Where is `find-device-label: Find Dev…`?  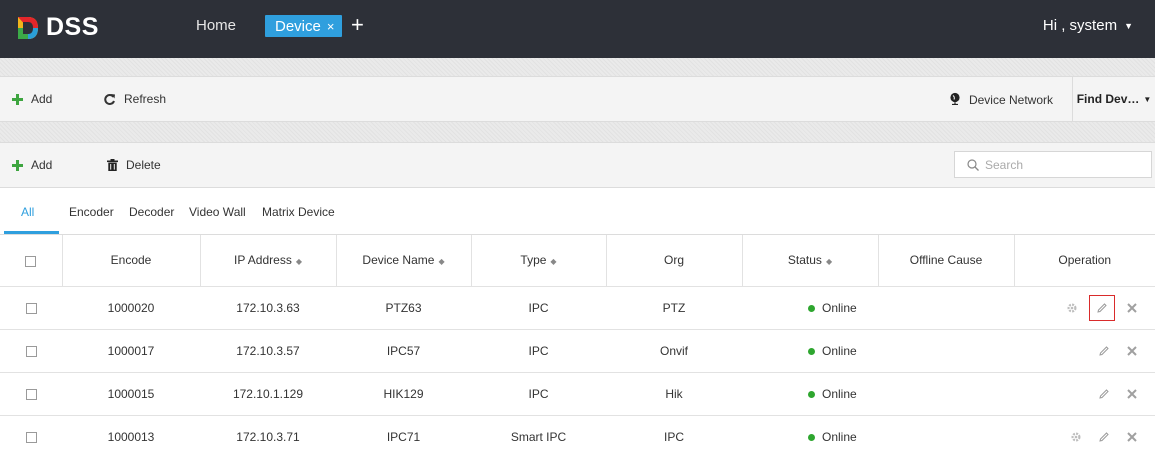 find-device-label: Find Dev… is located at coordinates (1108, 99).